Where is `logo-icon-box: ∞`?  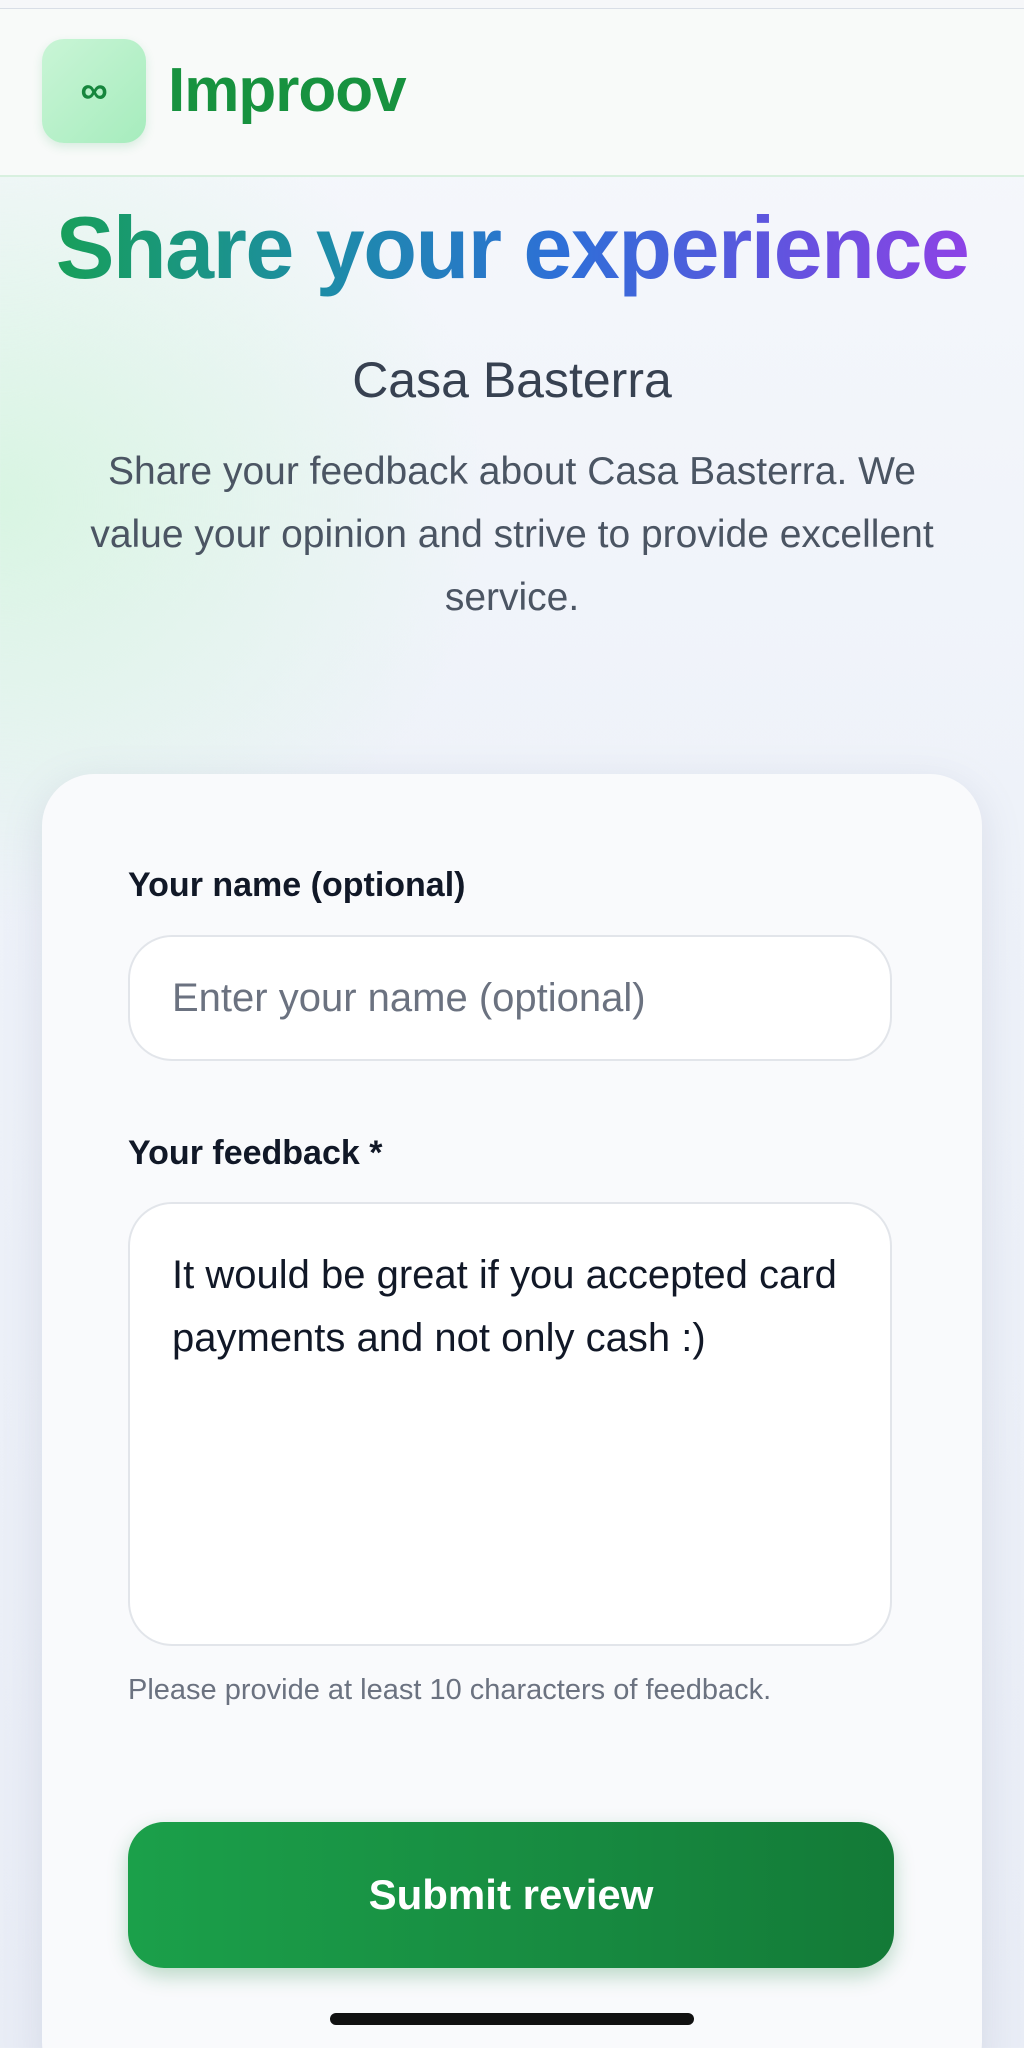 logo-icon-box: ∞ is located at coordinates (94, 91).